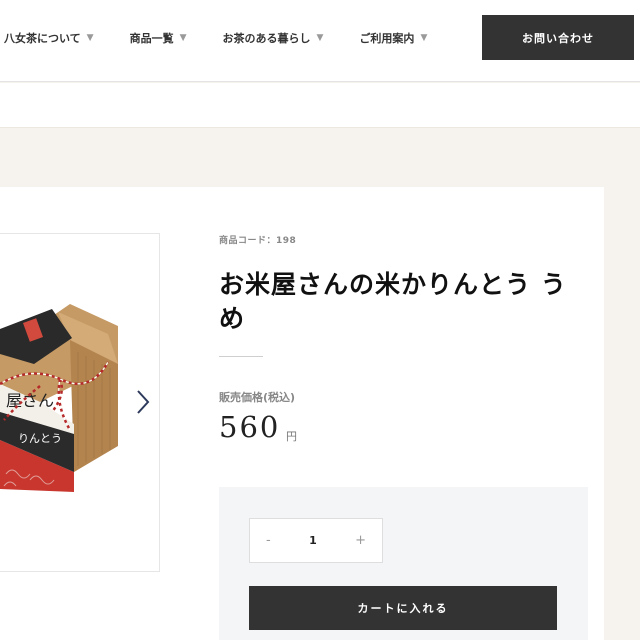 This screenshot has width=640, height=640. What do you see at coordinates (291, 436) in the screenshot?
I see `currency-unit: 円` at bounding box center [291, 436].